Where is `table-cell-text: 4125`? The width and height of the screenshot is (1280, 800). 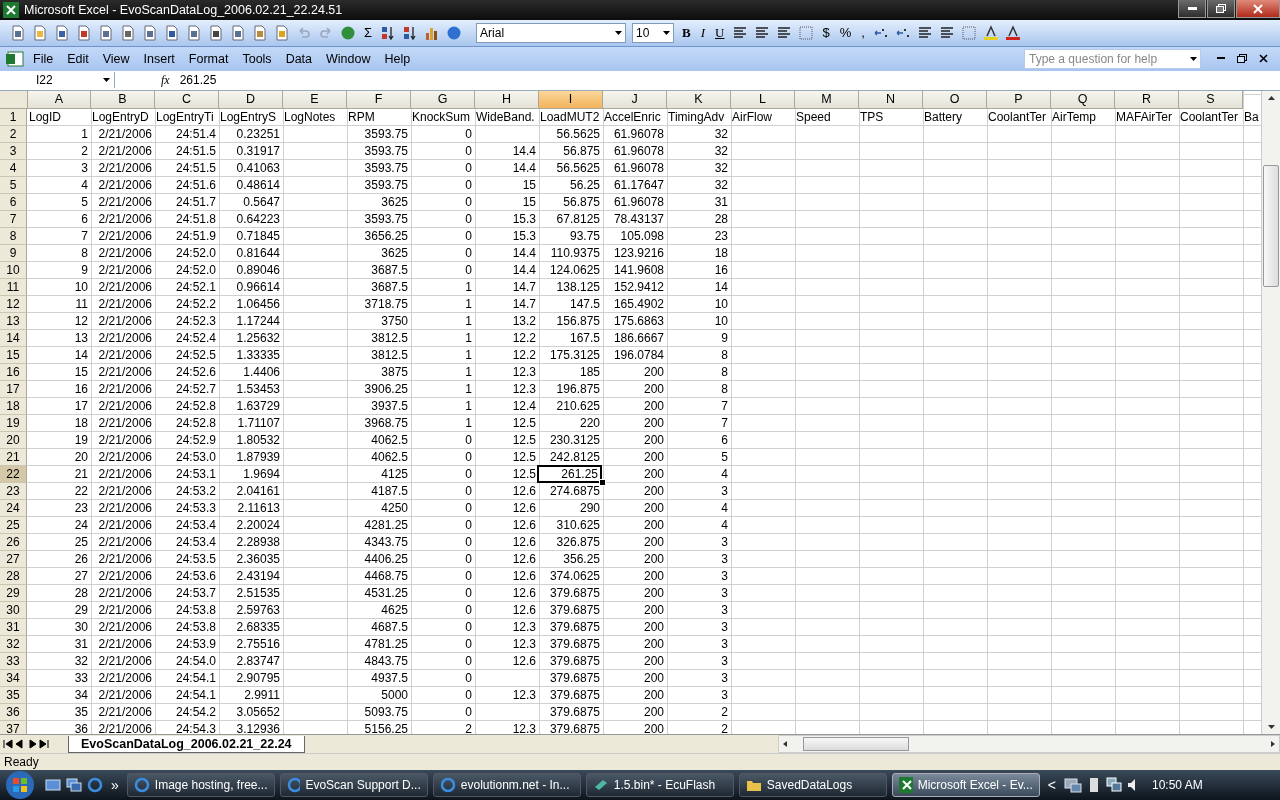
table-cell-text: 4125 is located at coordinates (394, 474).